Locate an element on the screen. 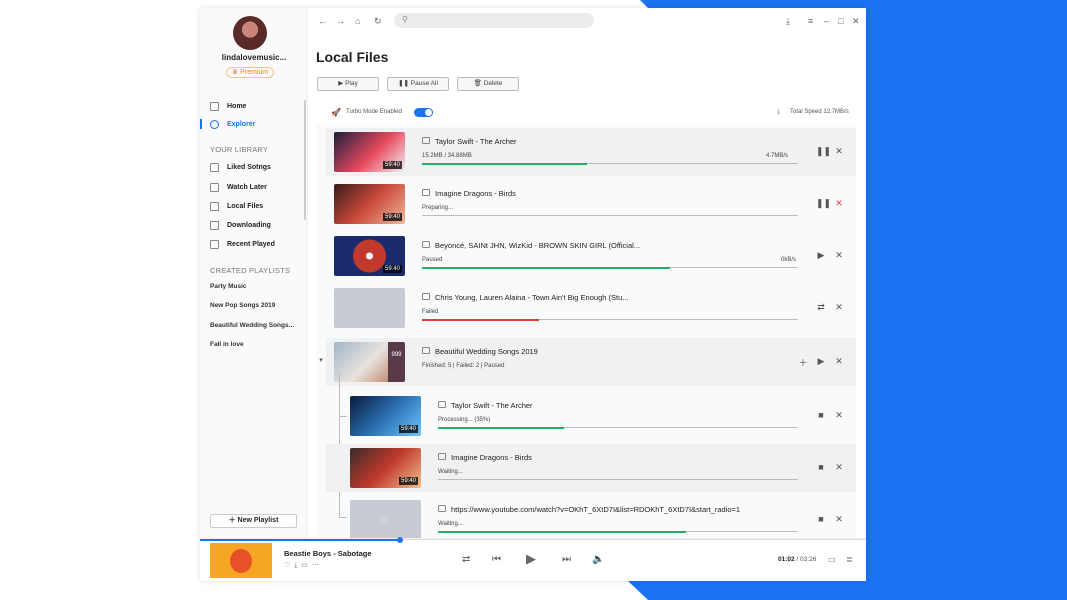 The width and height of the screenshot is (1067, 600). playlist-item: Party Music is located at coordinates (228, 286).